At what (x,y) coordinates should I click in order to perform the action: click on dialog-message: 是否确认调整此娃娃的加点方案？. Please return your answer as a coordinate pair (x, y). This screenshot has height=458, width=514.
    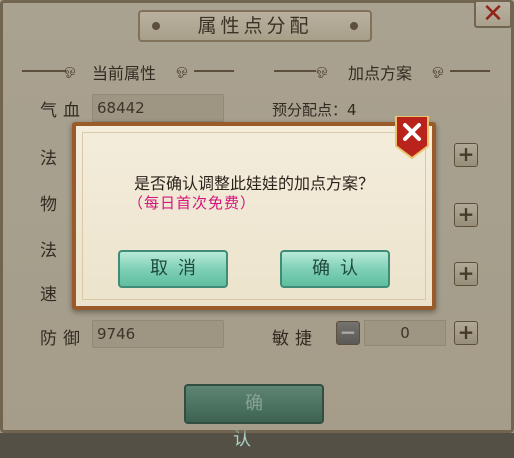
    Looking at the image, I should click on (253, 183).